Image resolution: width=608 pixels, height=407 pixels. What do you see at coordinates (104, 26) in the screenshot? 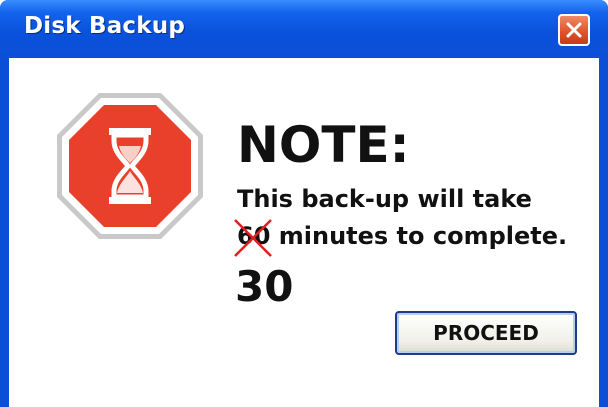
I see `window-title: Disk Backup` at bounding box center [104, 26].